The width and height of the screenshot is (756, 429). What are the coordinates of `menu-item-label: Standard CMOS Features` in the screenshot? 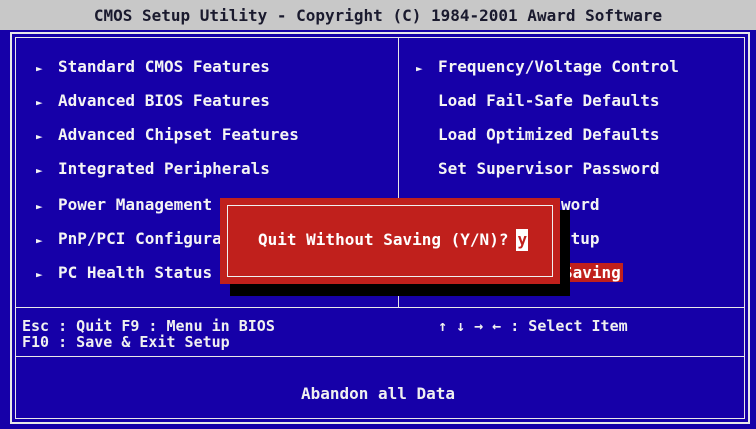 It's located at (164, 66).